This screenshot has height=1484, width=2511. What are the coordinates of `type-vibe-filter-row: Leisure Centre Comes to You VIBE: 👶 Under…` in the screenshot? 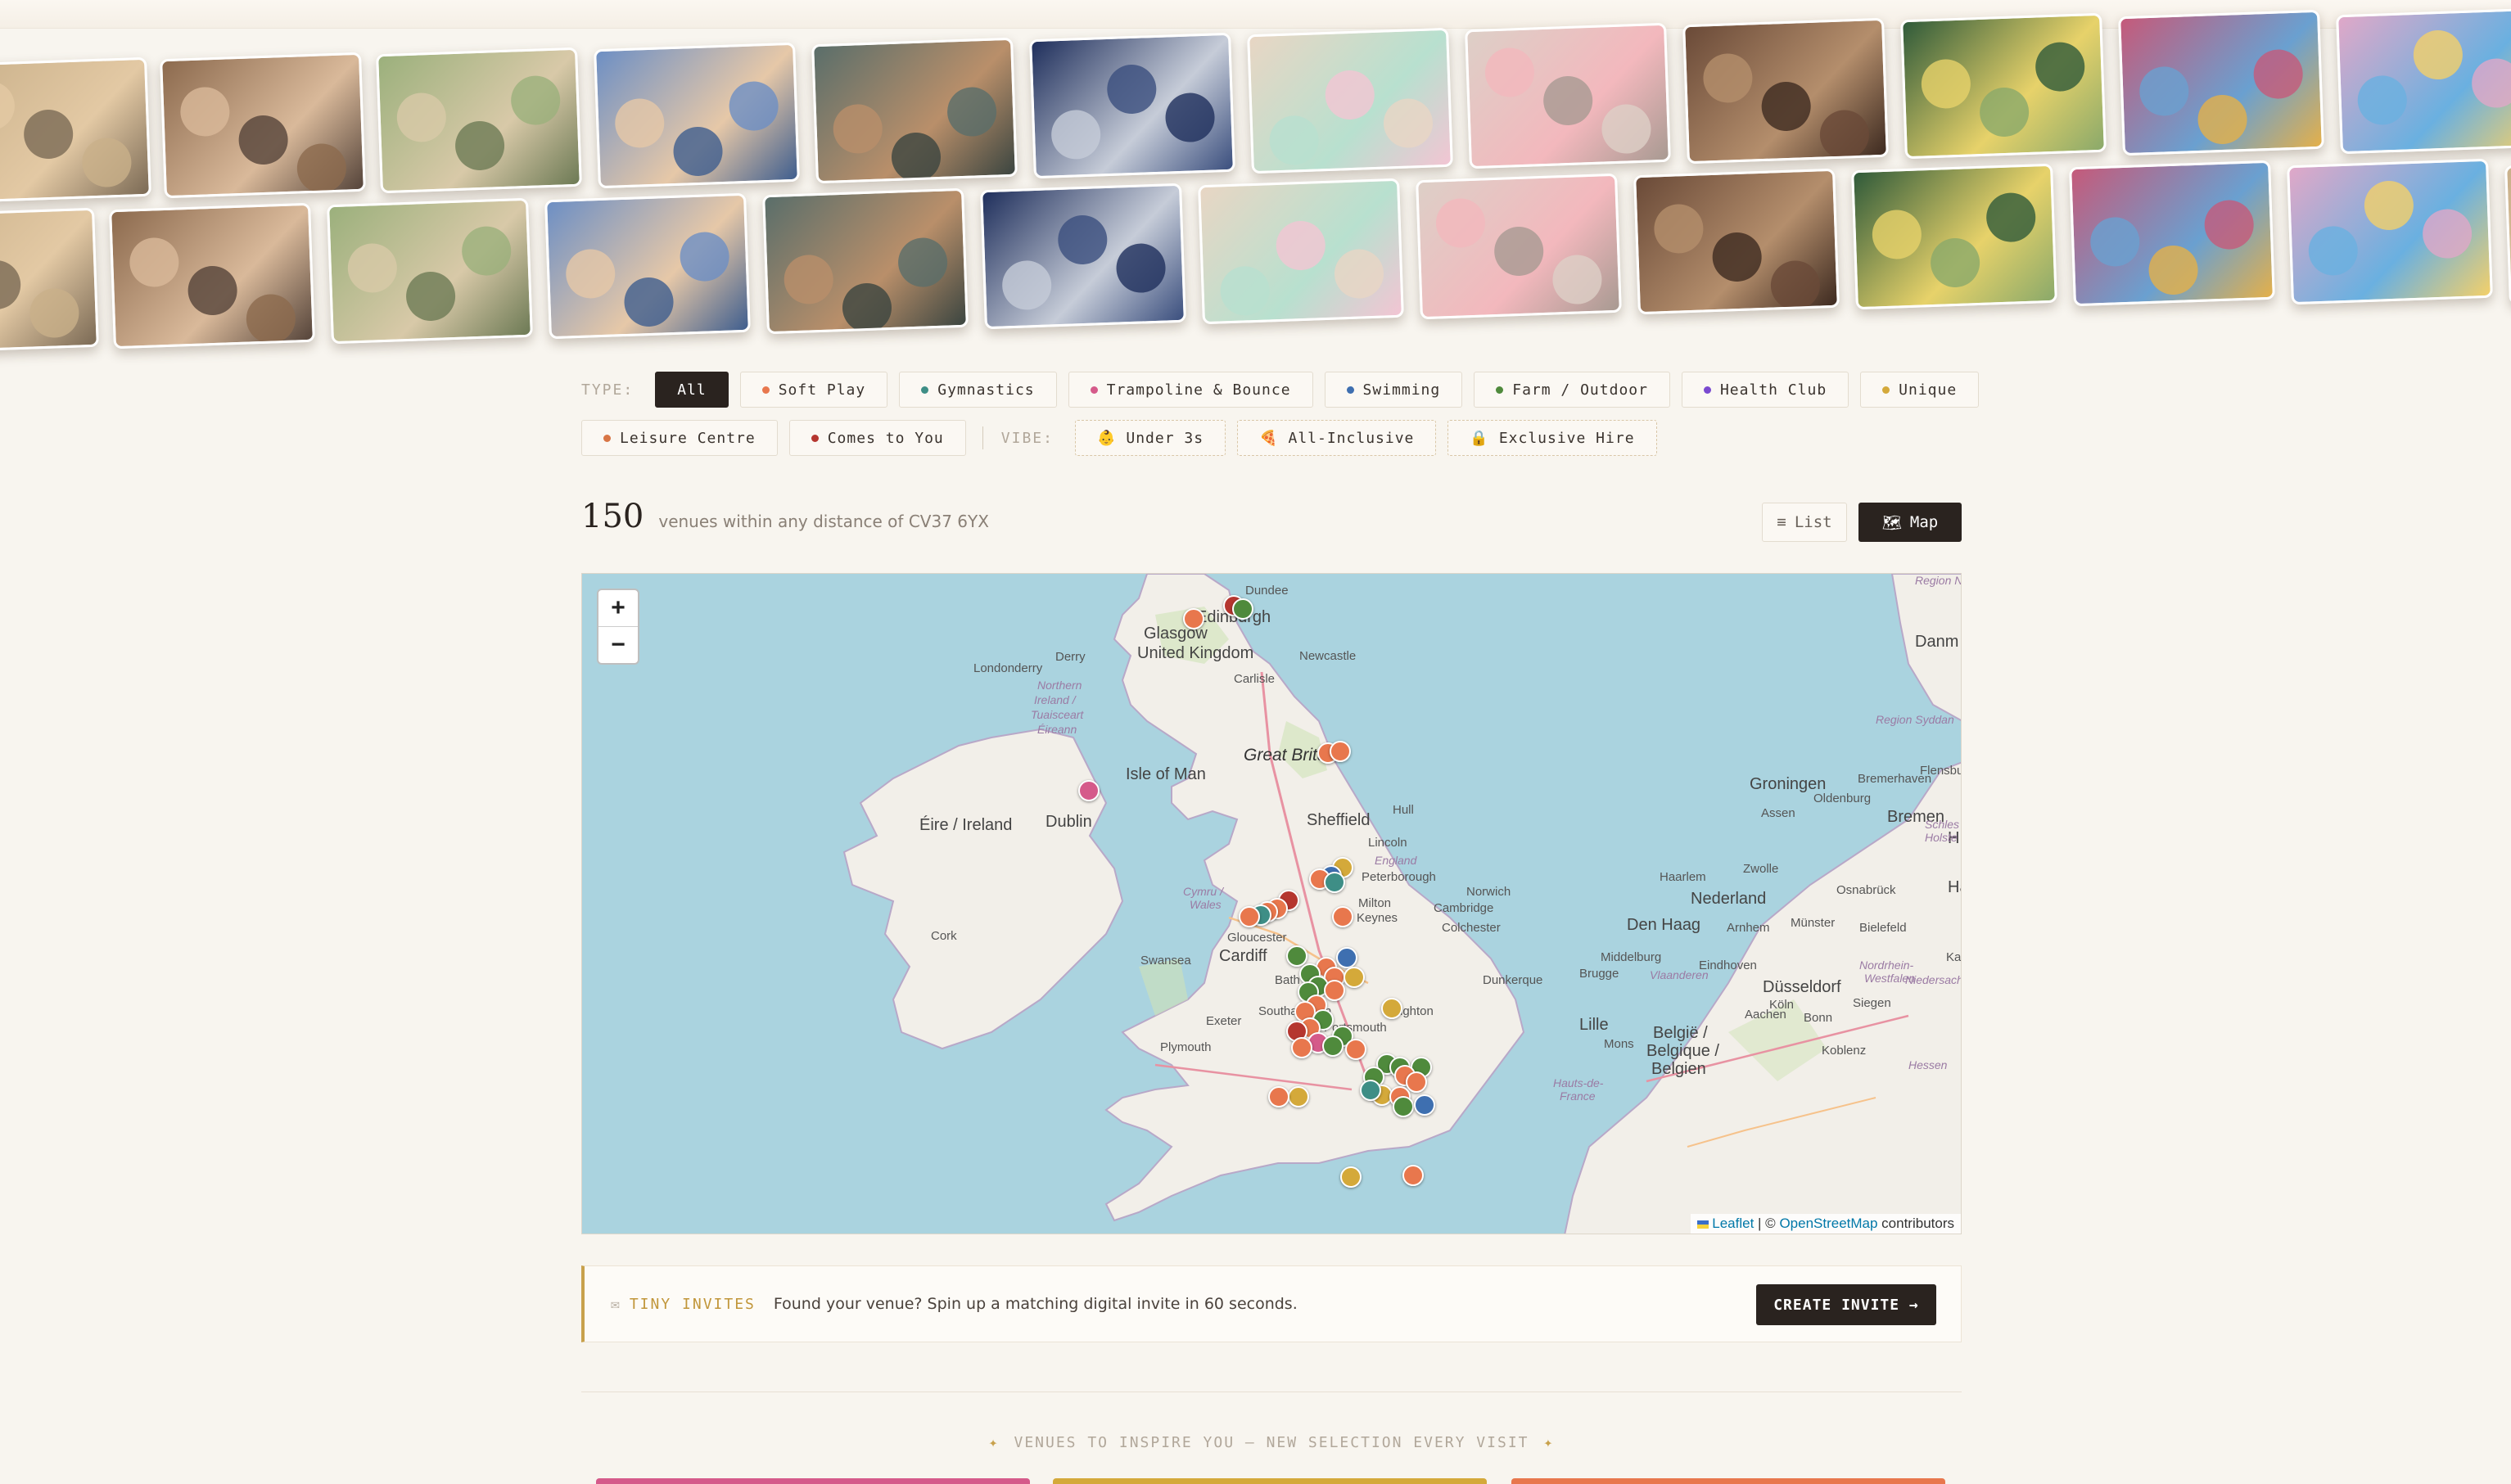 It's located at (1125, 438).